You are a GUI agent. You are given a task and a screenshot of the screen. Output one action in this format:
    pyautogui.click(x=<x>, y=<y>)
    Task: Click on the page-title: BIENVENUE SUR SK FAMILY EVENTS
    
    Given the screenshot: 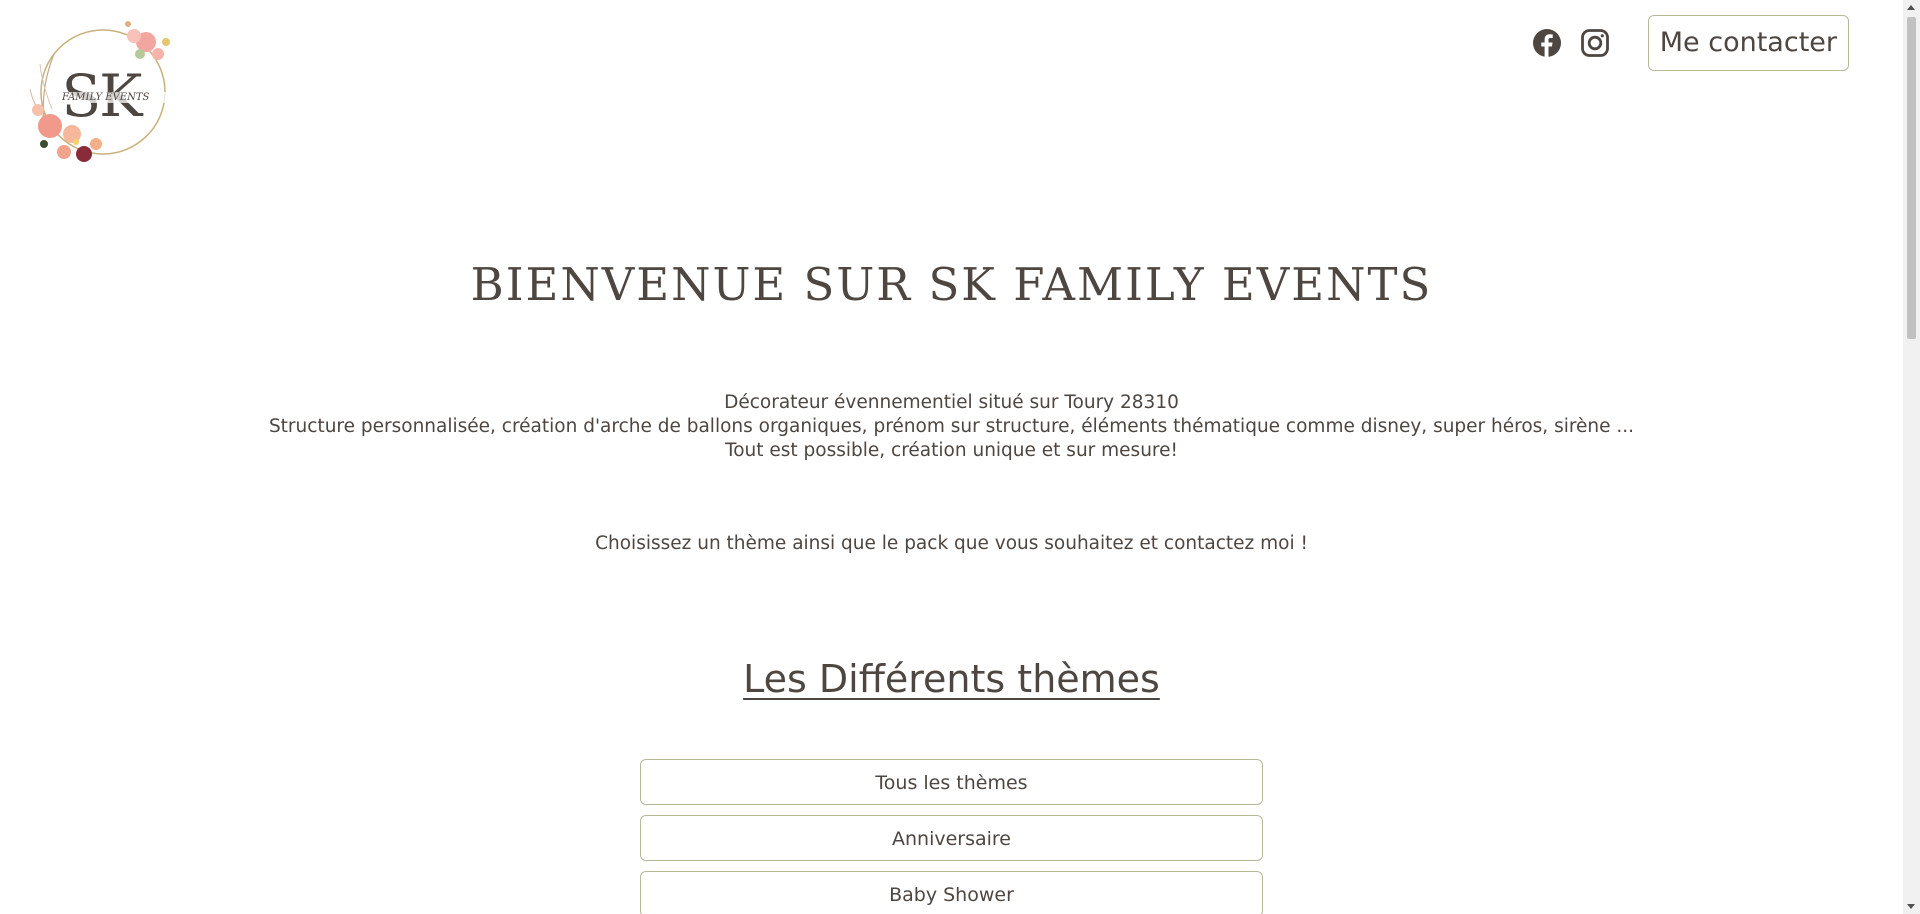 What is the action you would take?
    pyautogui.click(x=951, y=284)
    